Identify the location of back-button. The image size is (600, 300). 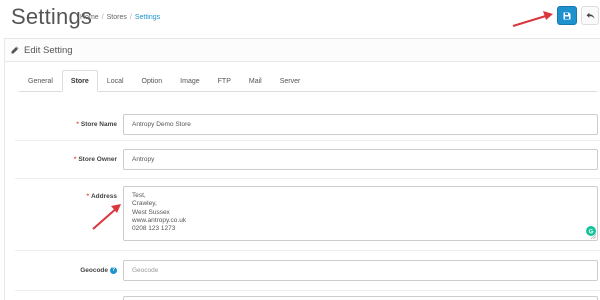
(590, 15).